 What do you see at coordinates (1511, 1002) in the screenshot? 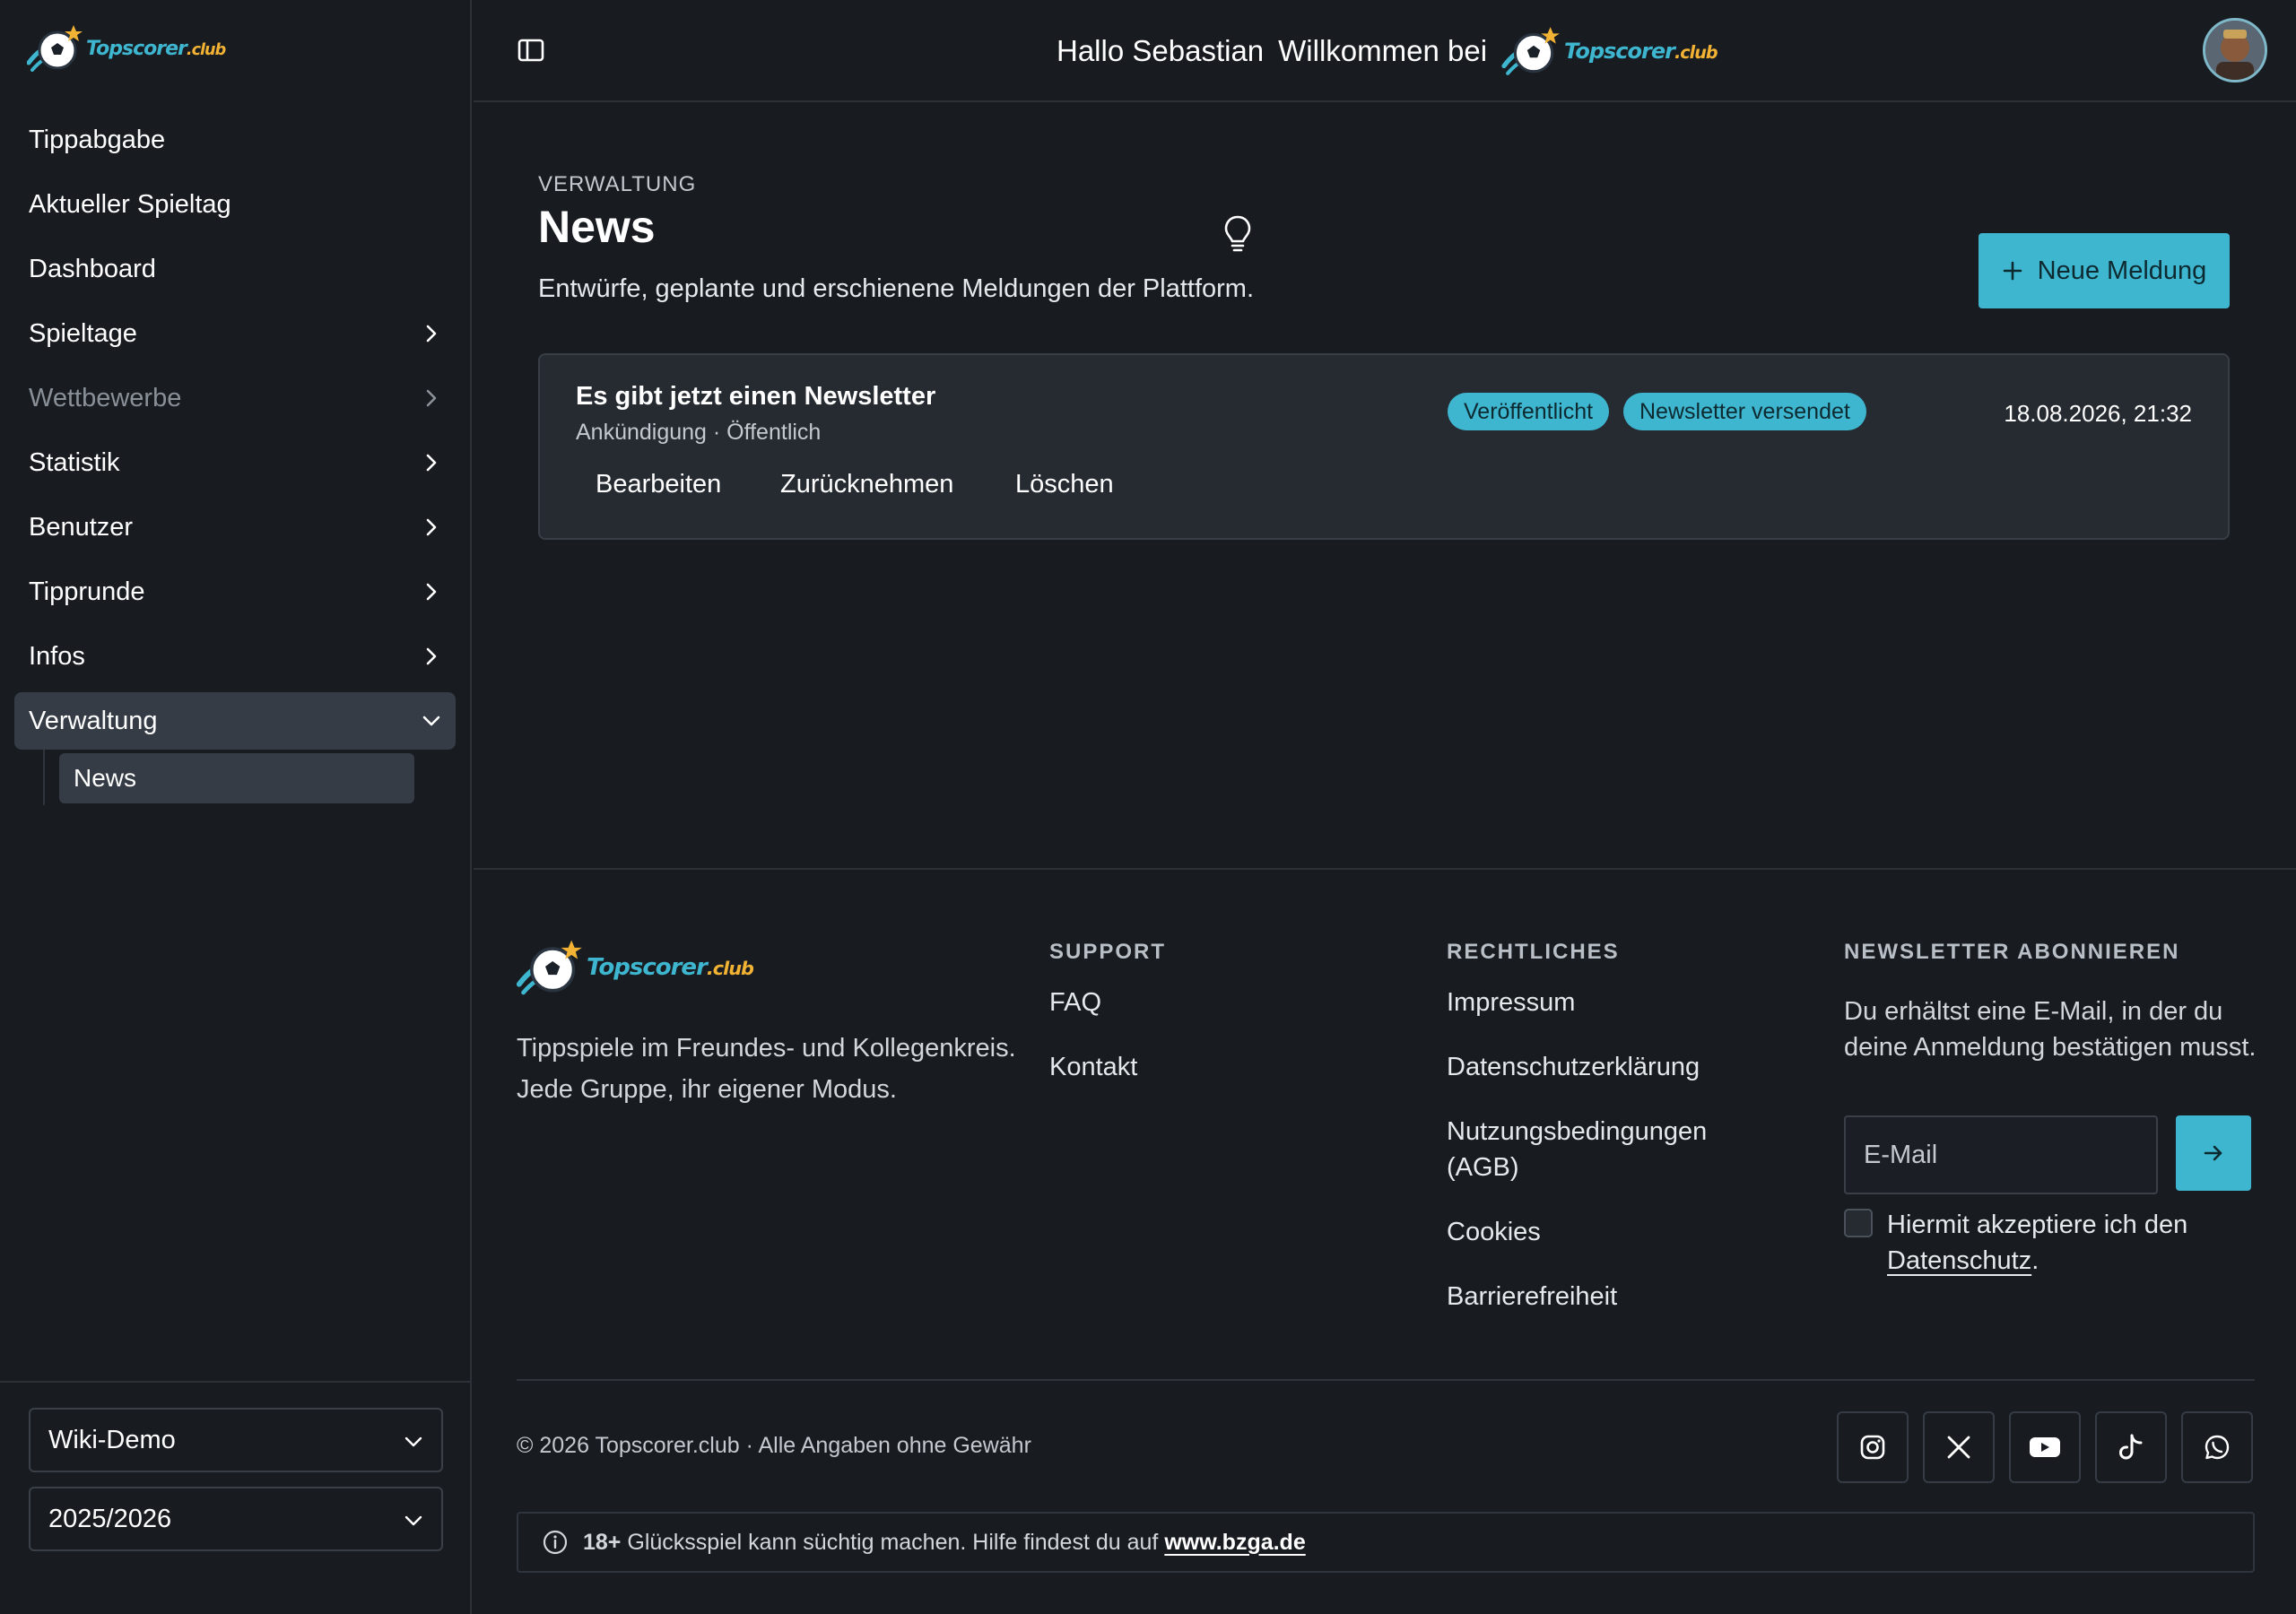
I see `imprint-link: Impressum` at bounding box center [1511, 1002].